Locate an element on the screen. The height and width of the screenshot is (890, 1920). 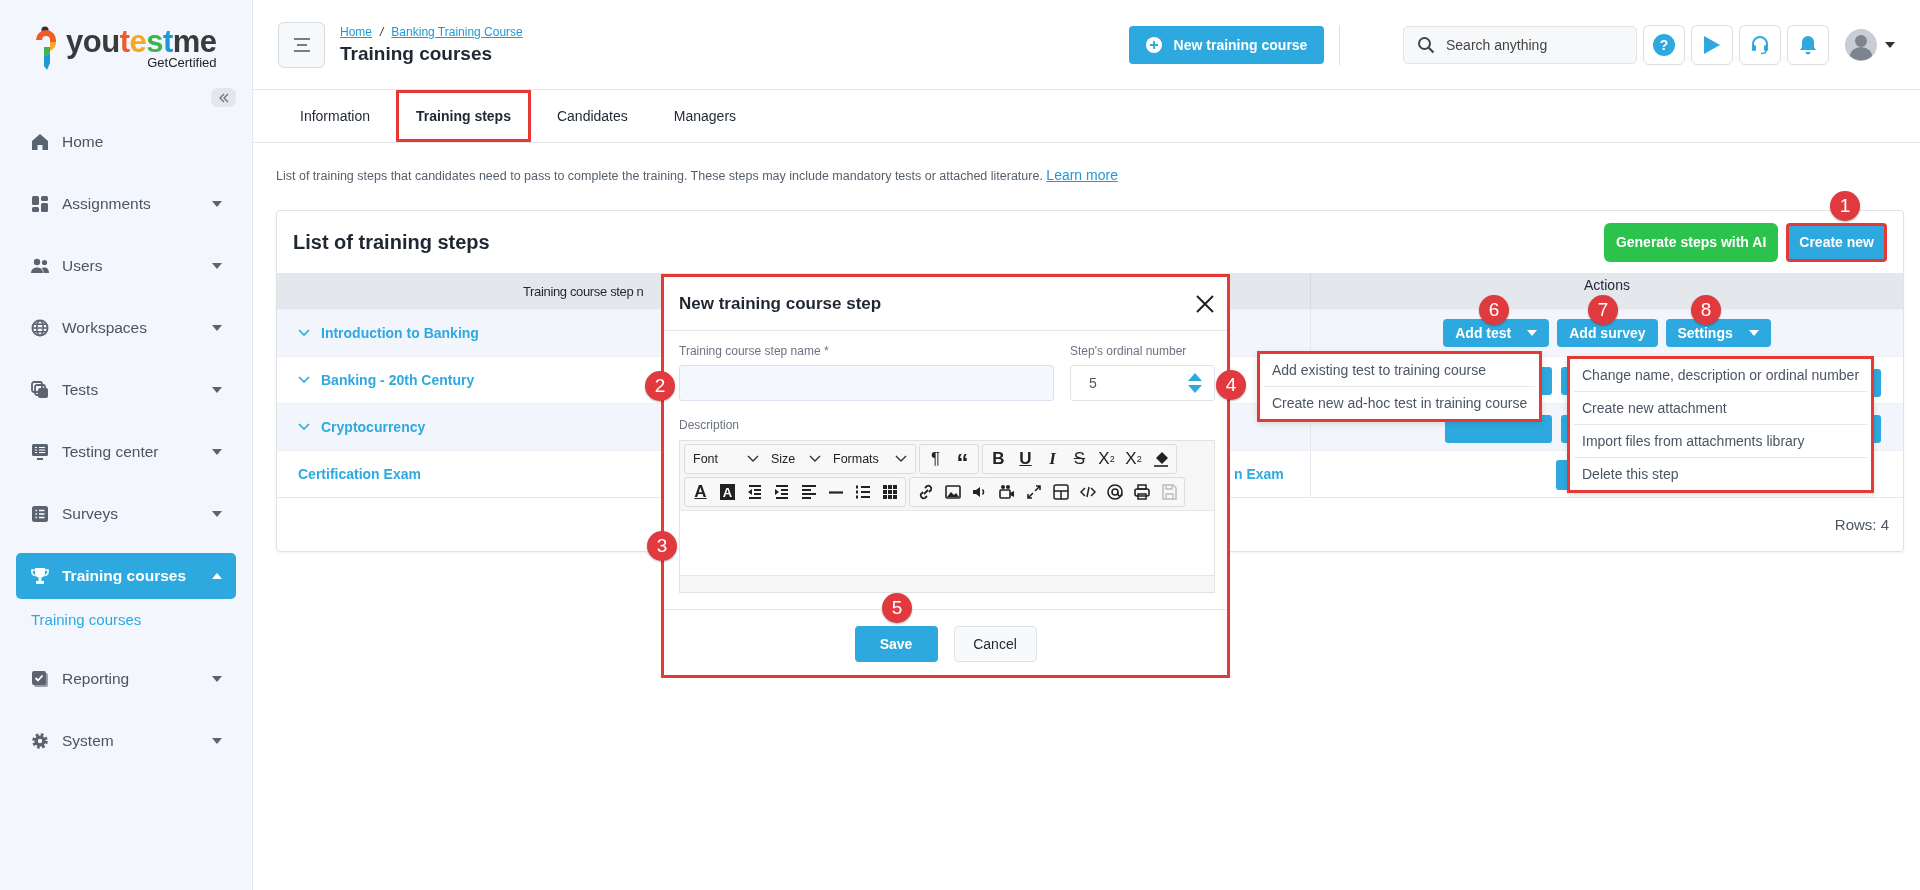
toolbar-button: ¶ is located at coordinates (935, 459).